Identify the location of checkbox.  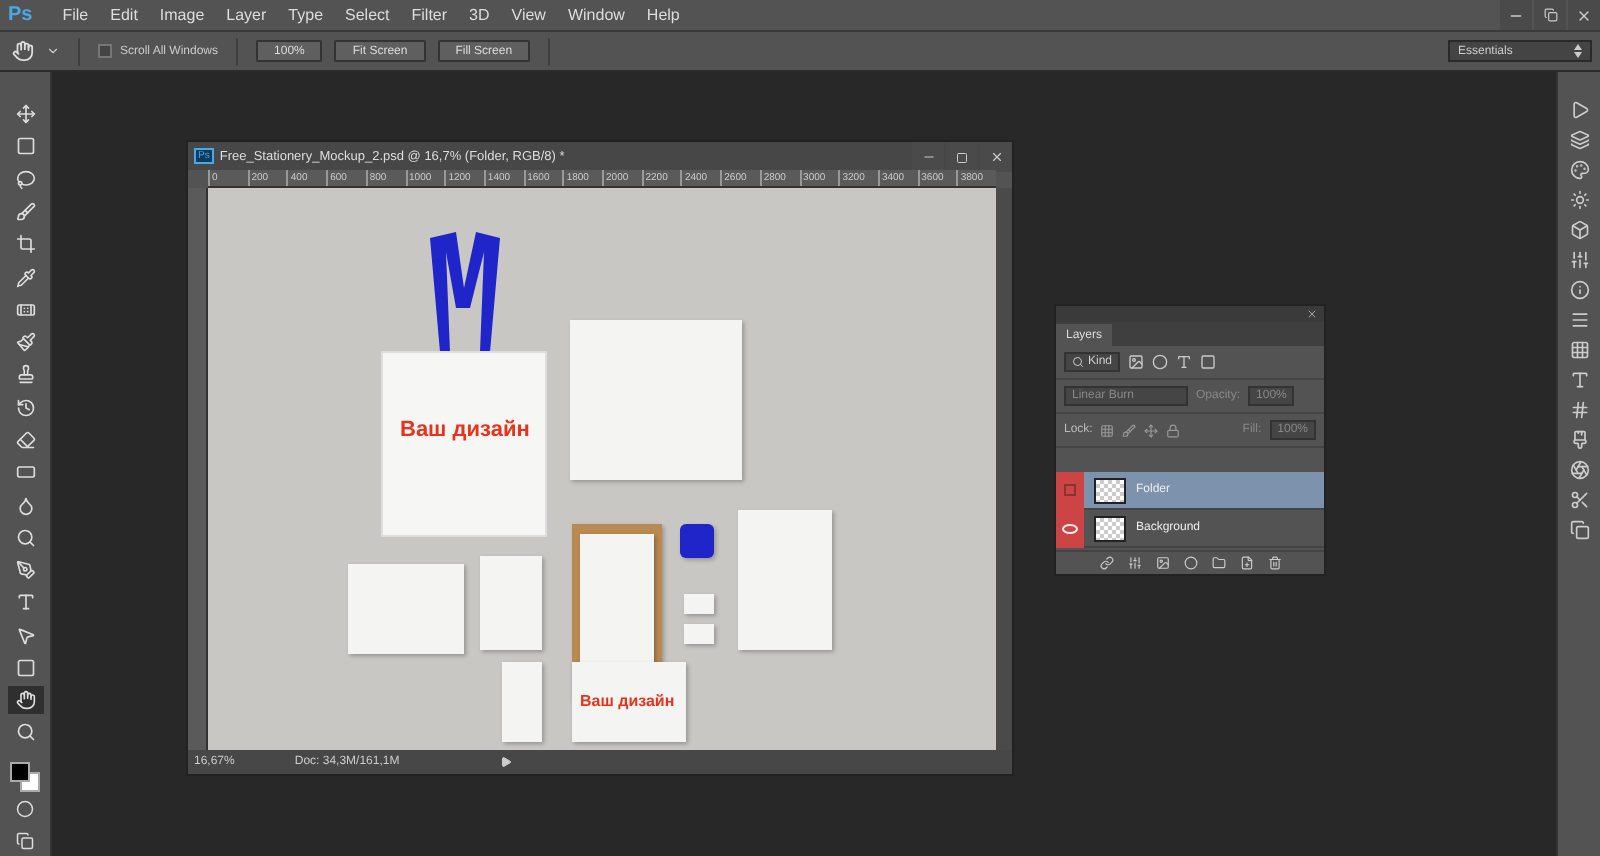
(105, 51).